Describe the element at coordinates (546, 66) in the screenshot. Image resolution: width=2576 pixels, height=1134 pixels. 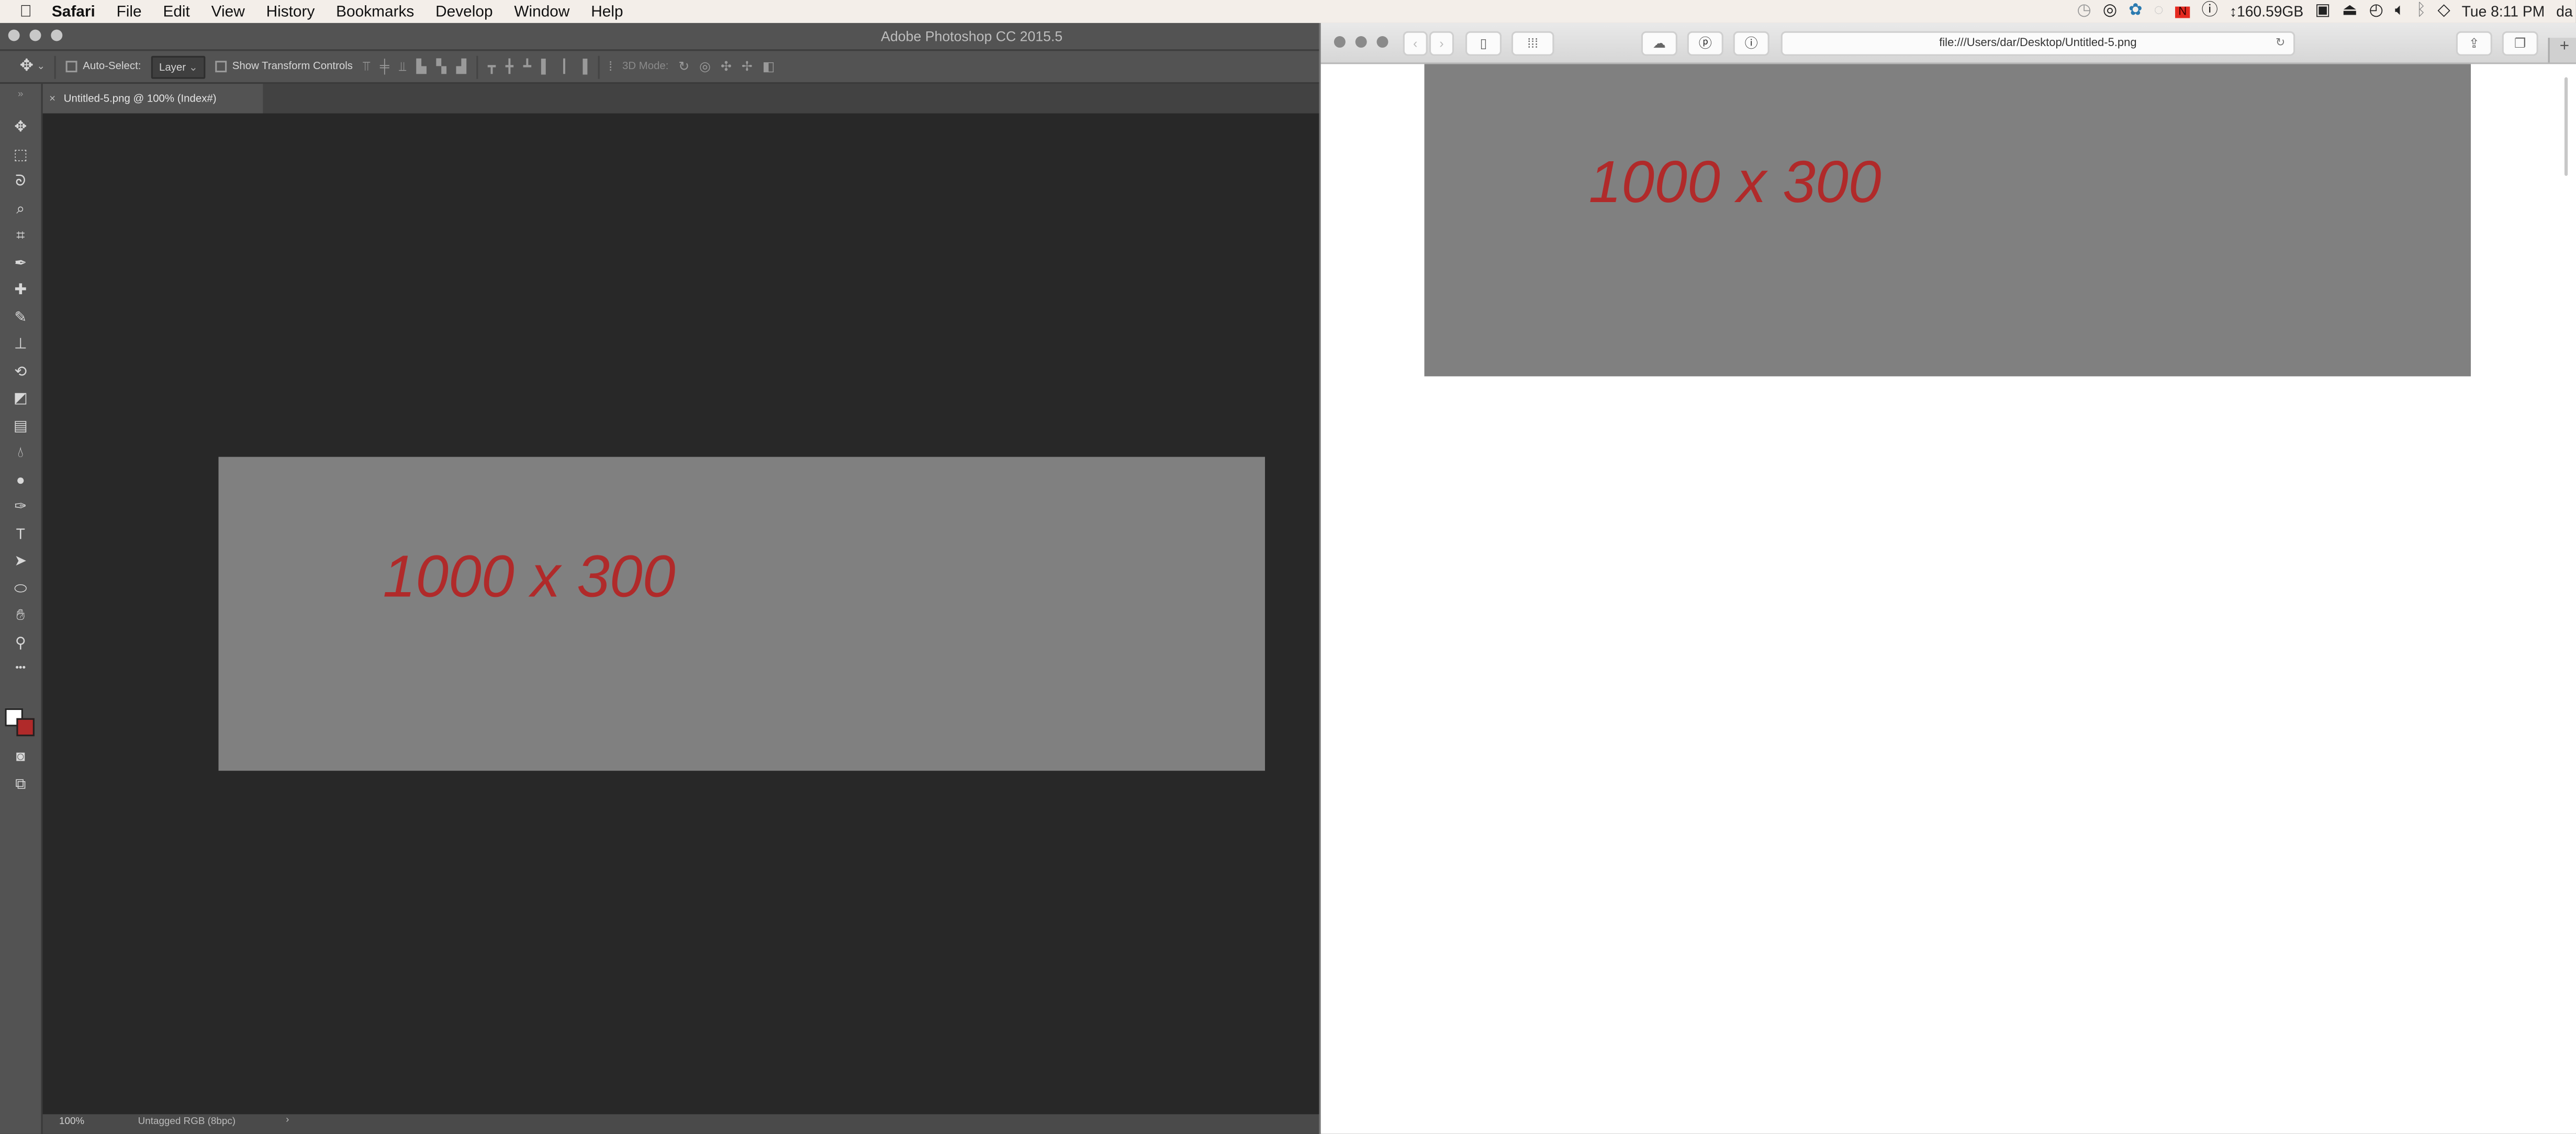
I see `distribute-left-icon: ▌` at that location.